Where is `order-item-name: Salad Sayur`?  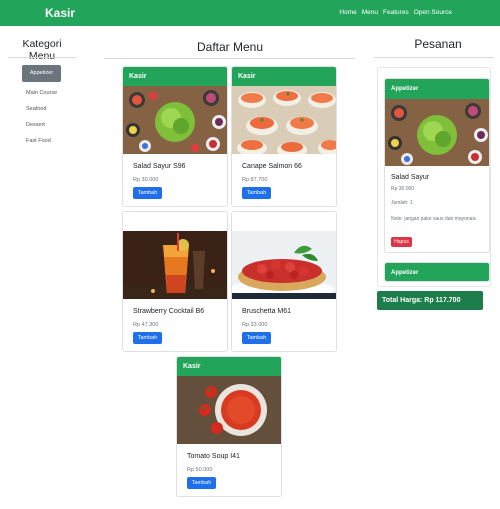 order-item-name: Salad Sayur is located at coordinates (410, 177).